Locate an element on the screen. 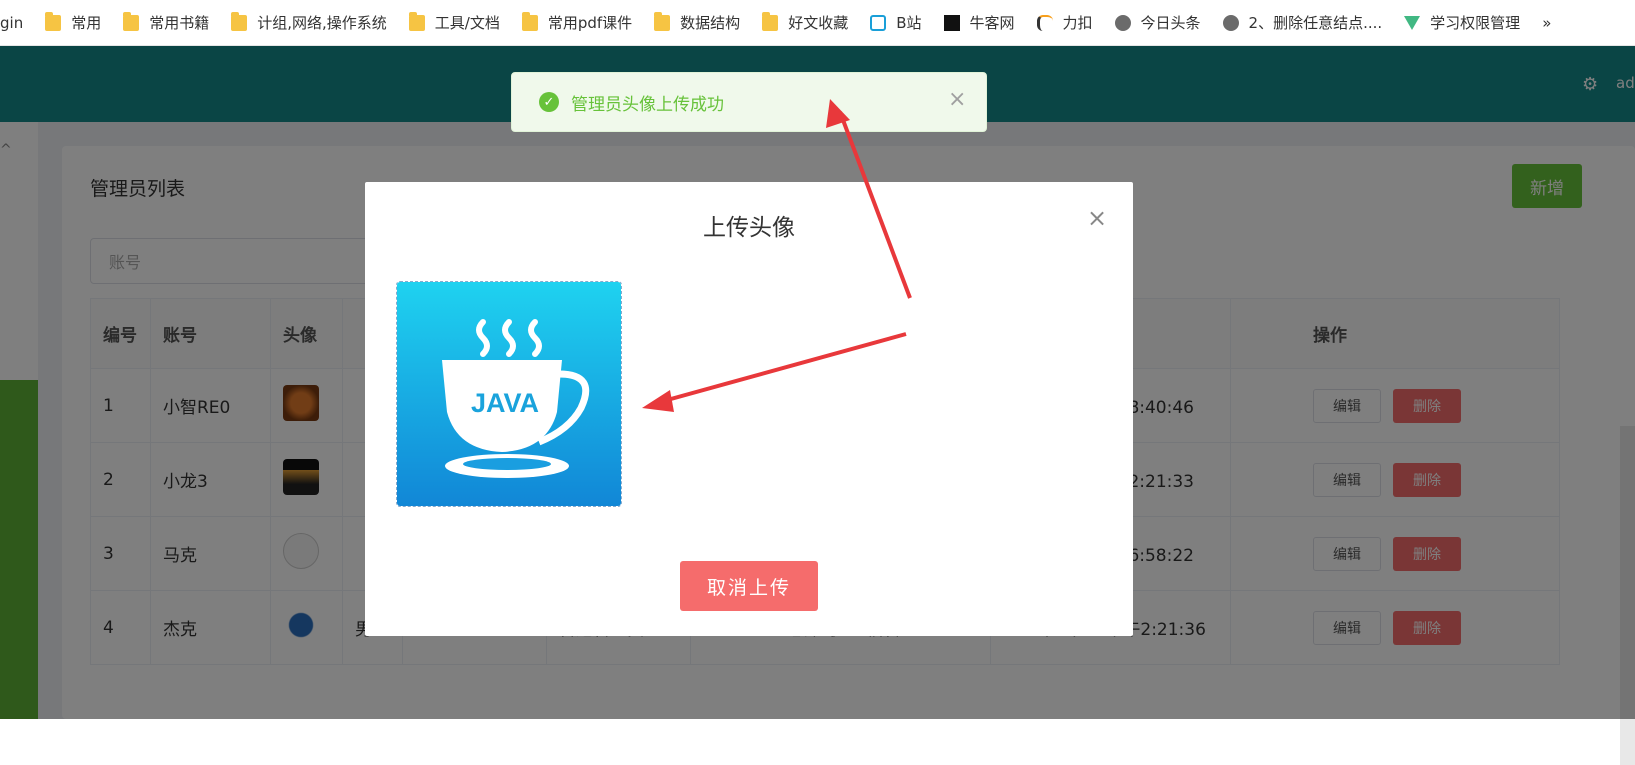 The height and width of the screenshot is (765, 1635). bookmark-5: 常用pdf课件 is located at coordinates (576, 22).